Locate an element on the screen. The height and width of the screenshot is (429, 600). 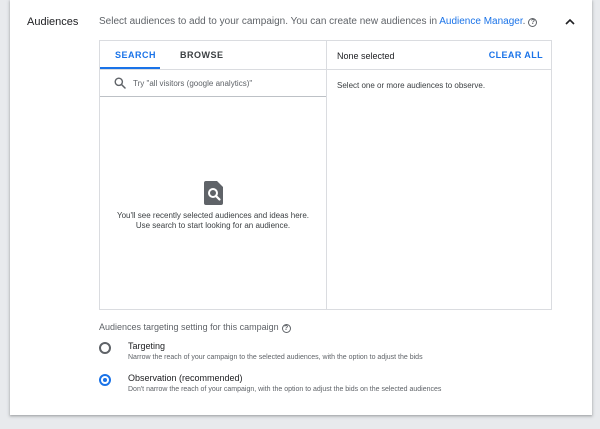
observation-option-title: Observation (recommended) is located at coordinates (185, 378).